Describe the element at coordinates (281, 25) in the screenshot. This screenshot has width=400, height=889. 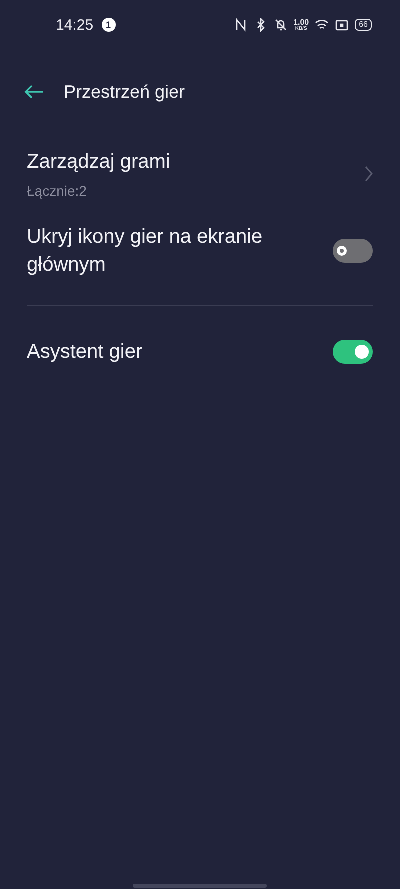
I see `muted-bell-icon` at that location.